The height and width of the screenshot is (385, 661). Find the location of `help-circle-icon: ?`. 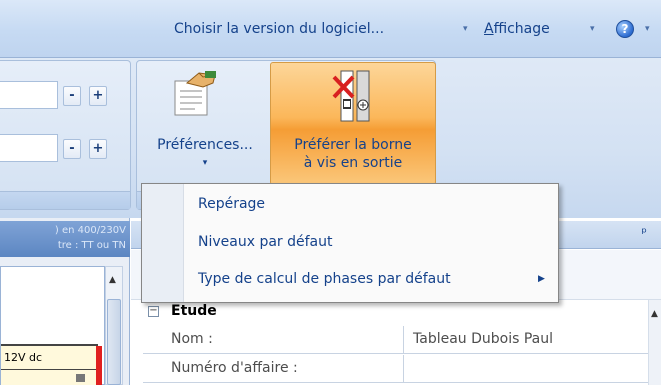

help-circle-icon: ? is located at coordinates (625, 29).